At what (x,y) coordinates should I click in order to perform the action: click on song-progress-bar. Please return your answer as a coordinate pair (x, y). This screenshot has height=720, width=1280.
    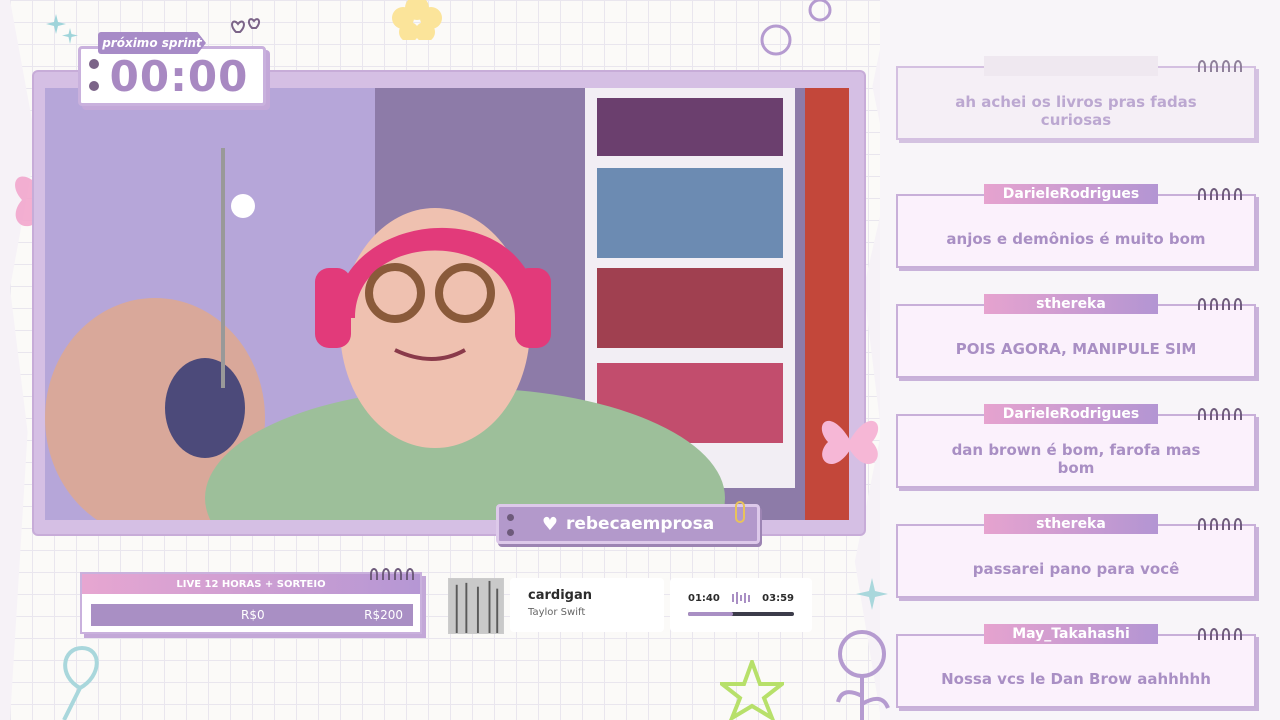
    Looking at the image, I should click on (741, 614).